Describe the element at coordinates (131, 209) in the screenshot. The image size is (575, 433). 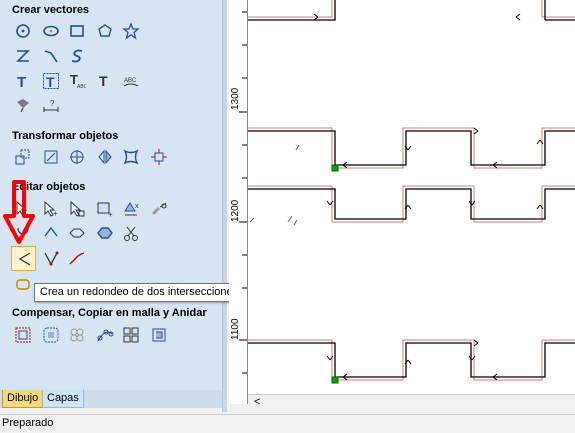
I see `trim-tool-icon: x` at that location.